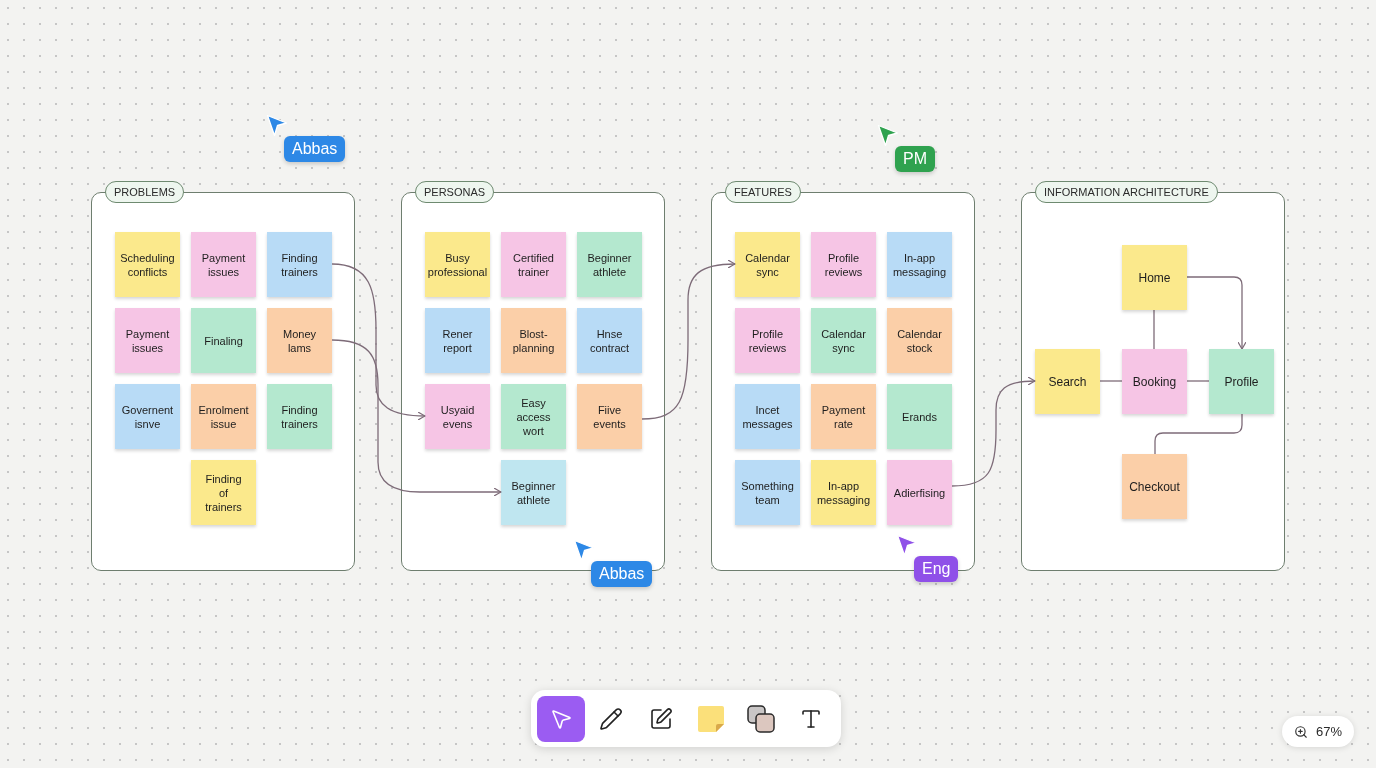  I want to click on frame-label: PROBLEMS, so click(145, 192).